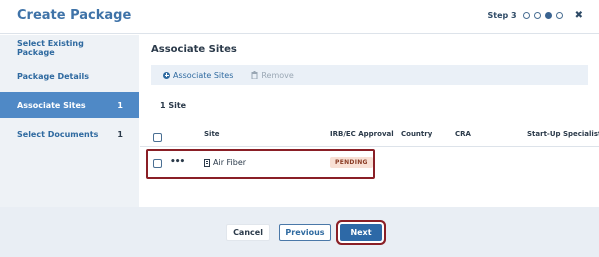 This screenshot has height=257, width=599. What do you see at coordinates (563, 134) in the screenshot?
I see `column-header-startup-specialist: Start-Up Specialist` at bounding box center [563, 134].